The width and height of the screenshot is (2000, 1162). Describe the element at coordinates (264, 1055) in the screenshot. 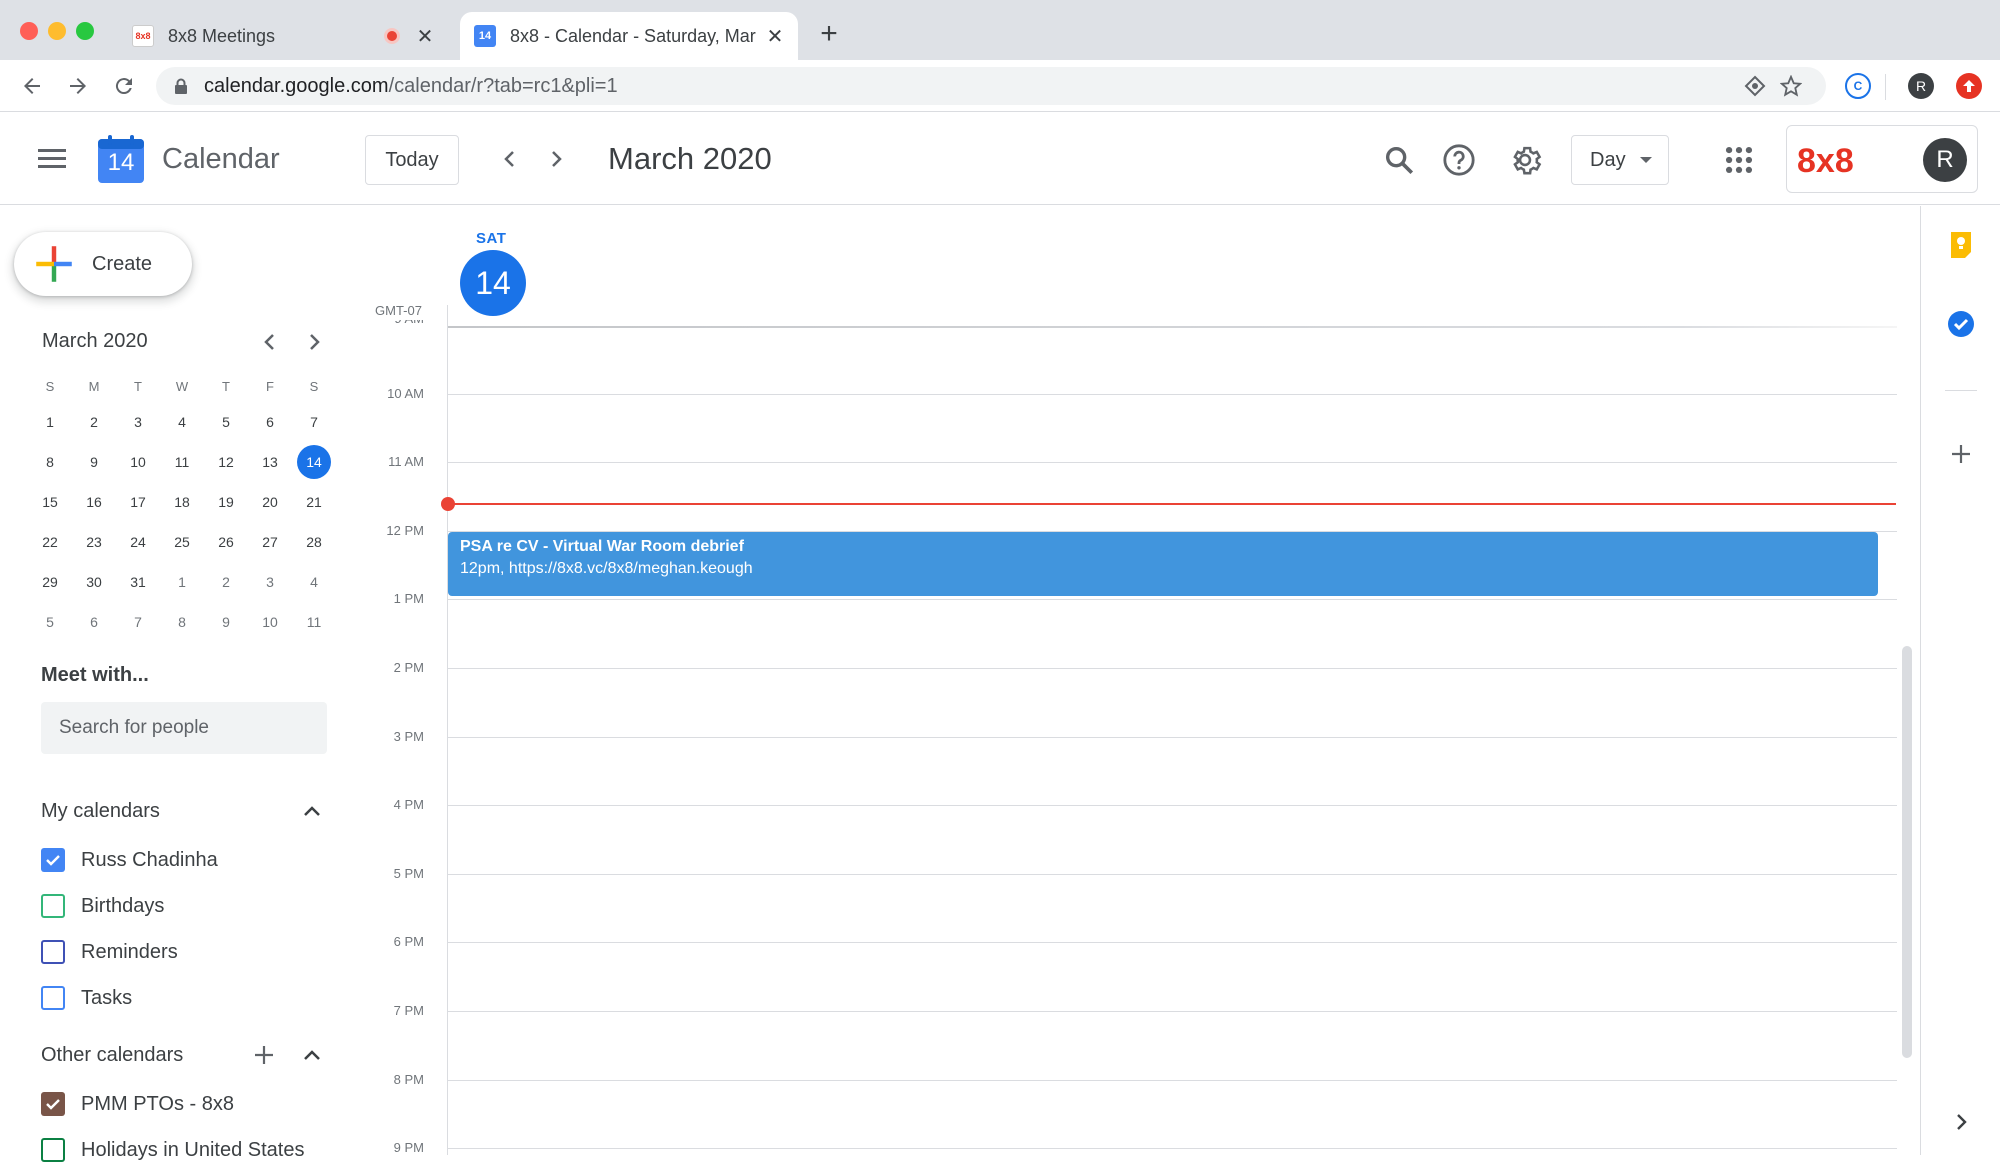

I see `add-calendar-plus-icon` at that location.